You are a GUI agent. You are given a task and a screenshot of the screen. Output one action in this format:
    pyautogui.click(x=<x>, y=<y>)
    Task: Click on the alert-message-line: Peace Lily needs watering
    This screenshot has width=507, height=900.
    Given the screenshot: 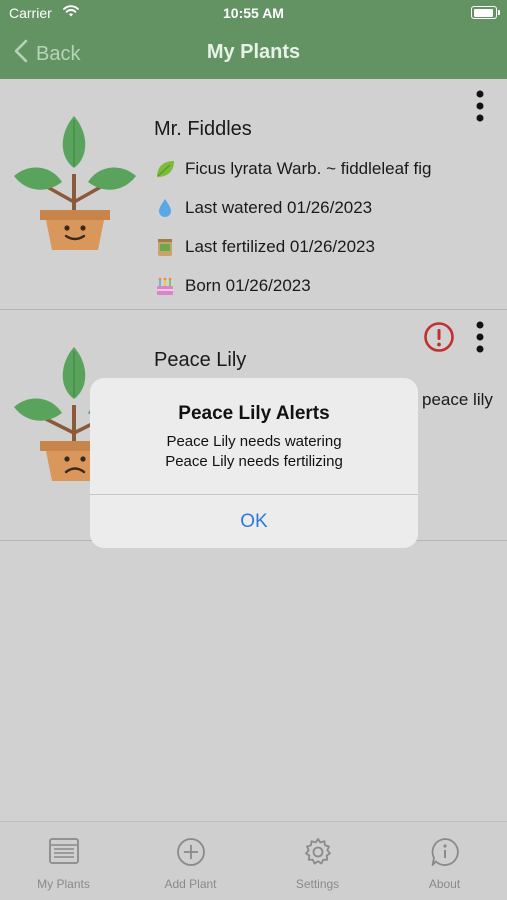 What is the action you would take?
    pyautogui.click(x=254, y=441)
    